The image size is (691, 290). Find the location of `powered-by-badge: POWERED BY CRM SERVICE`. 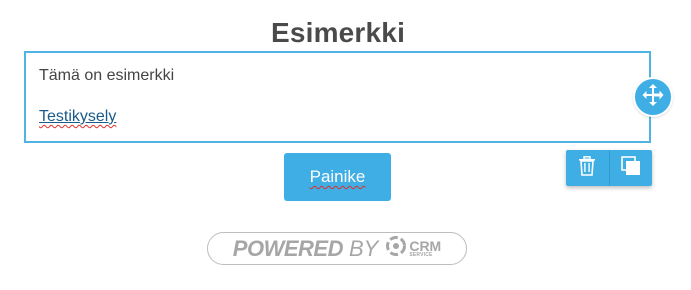

powered-by-badge: POWERED BY CRM SERVICE is located at coordinates (337, 248).